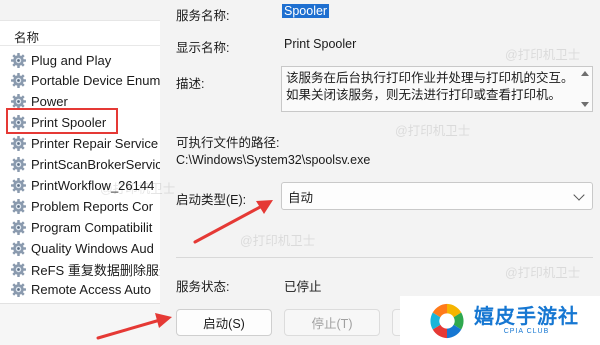  What do you see at coordinates (273, 160) in the screenshot?
I see `exe-path-value: C:\Windows\System32\spoolsv.exe` at bounding box center [273, 160].